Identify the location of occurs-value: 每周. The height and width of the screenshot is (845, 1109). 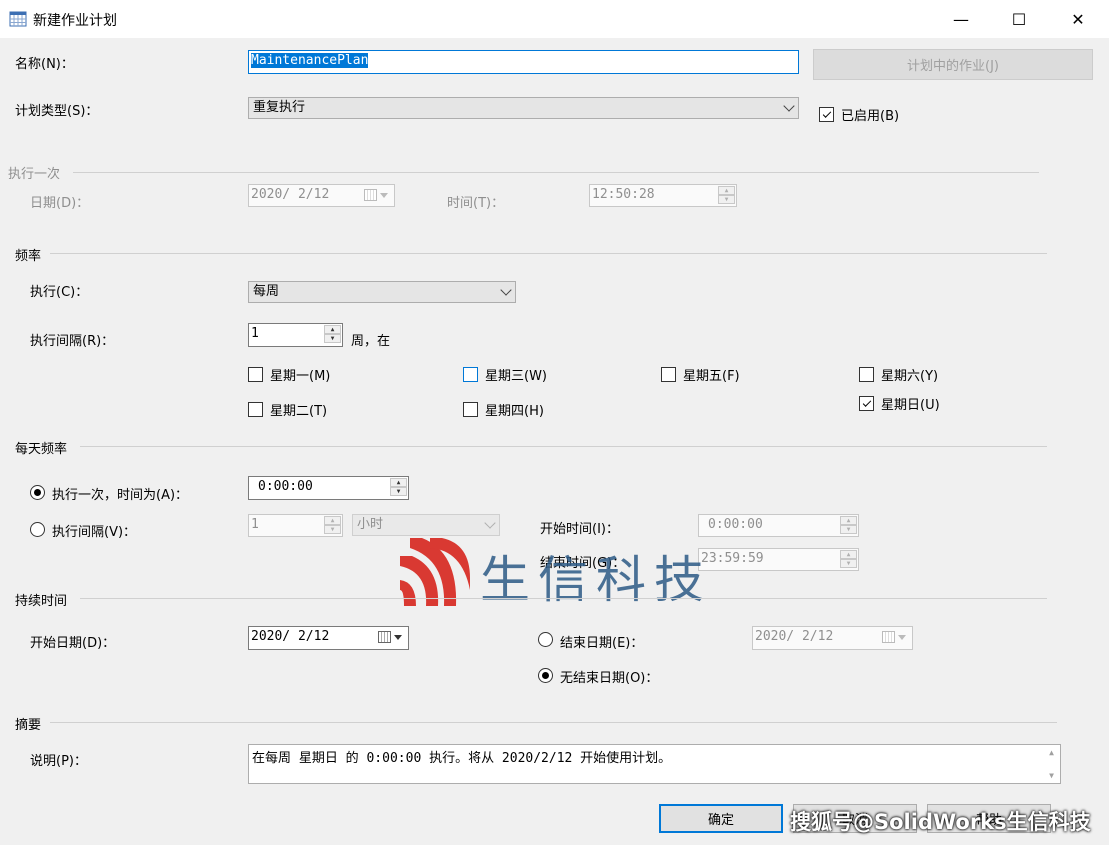
(266, 291).